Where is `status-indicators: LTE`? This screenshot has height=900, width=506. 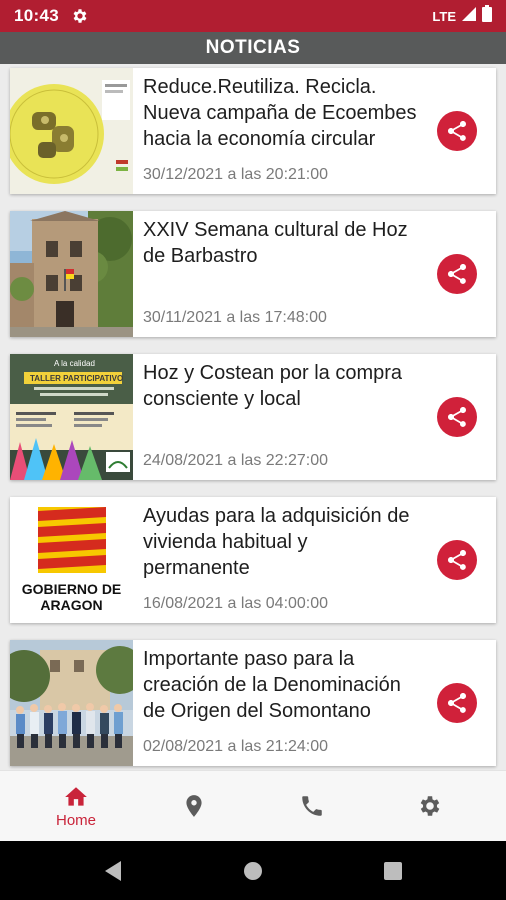
status-indicators: LTE is located at coordinates (462, 16).